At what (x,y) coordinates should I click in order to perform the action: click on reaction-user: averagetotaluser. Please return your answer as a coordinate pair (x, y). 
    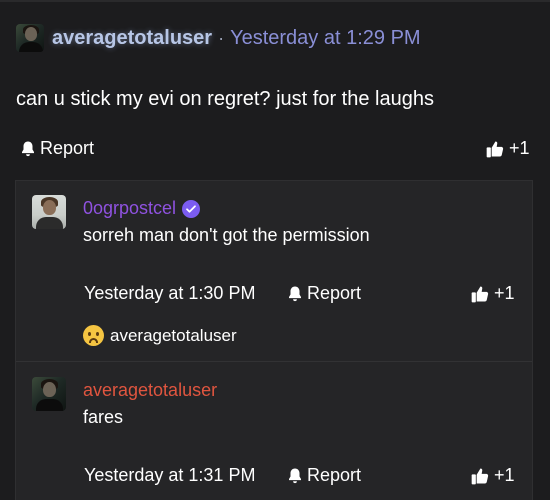
    Looking at the image, I should click on (173, 335).